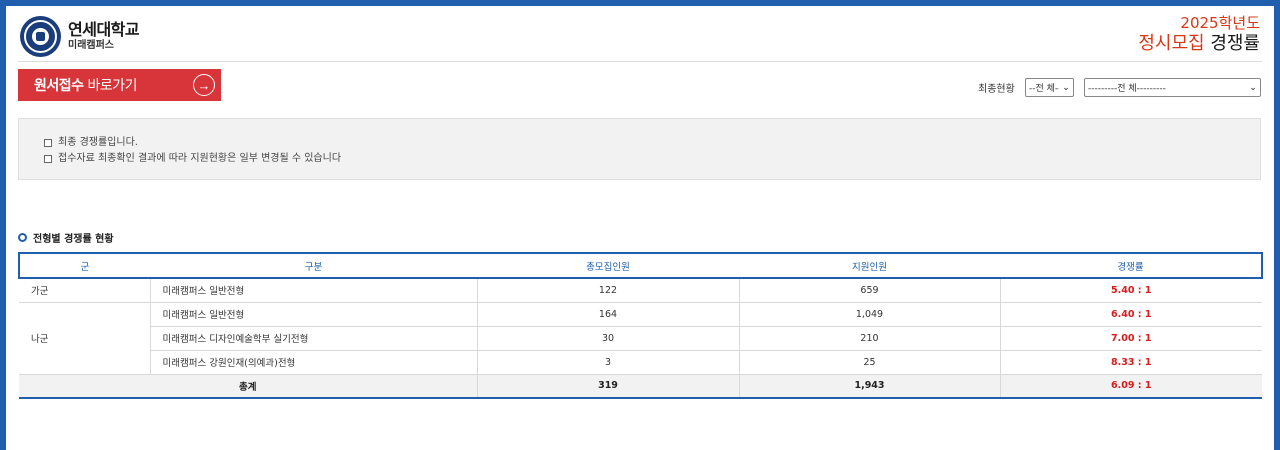 The height and width of the screenshot is (450, 1280). What do you see at coordinates (200, 158) in the screenshot?
I see `notice-text: 접수자료 최종확인 결과에 따라 지원현황은 일부 변경될 수 있습니다` at bounding box center [200, 158].